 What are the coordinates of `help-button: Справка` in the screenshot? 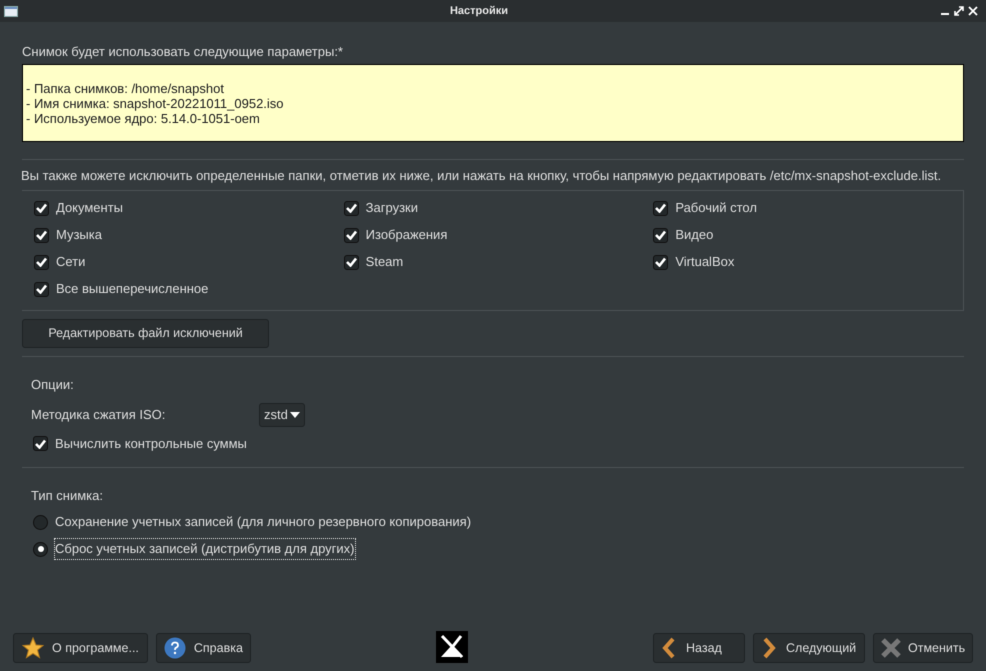 It's located at (203, 648).